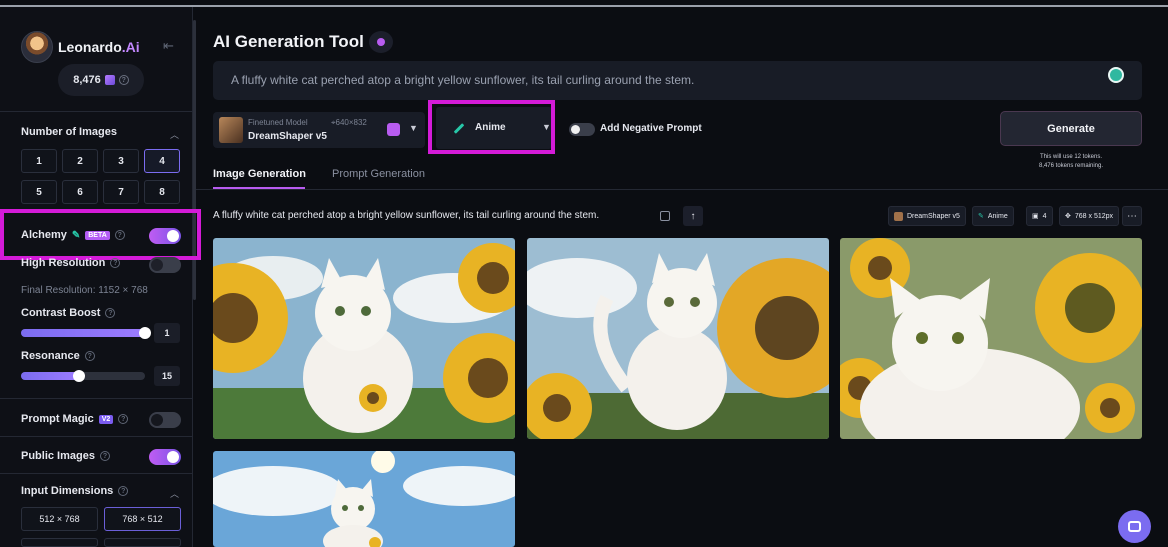  Describe the element at coordinates (1068, 216) in the screenshot. I see `dimensions-icon: ✥` at that location.